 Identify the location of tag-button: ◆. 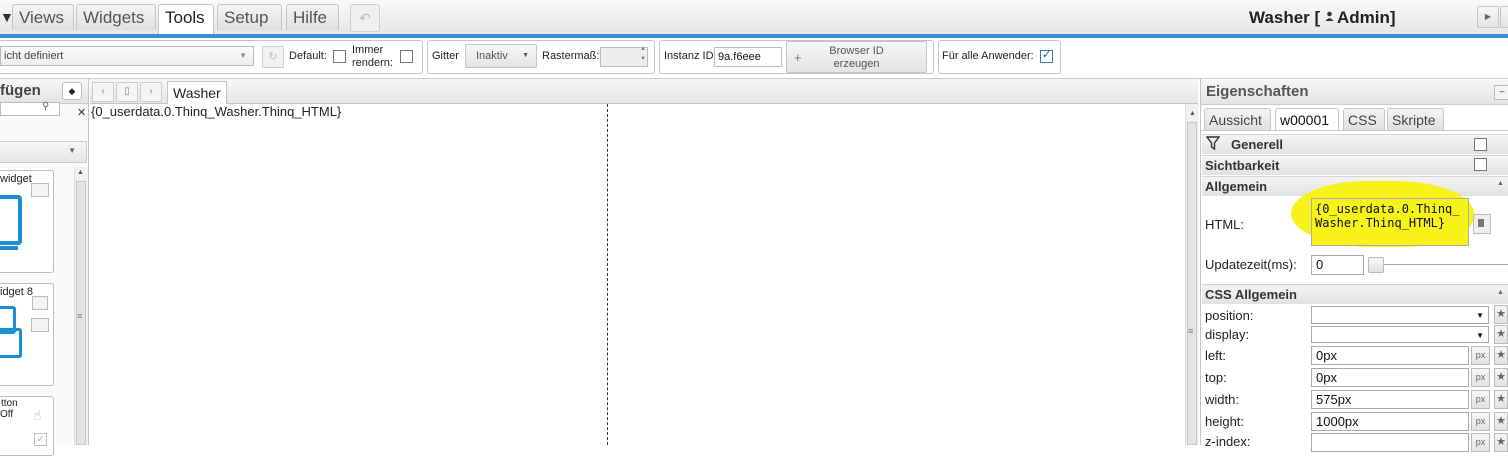
(72, 91).